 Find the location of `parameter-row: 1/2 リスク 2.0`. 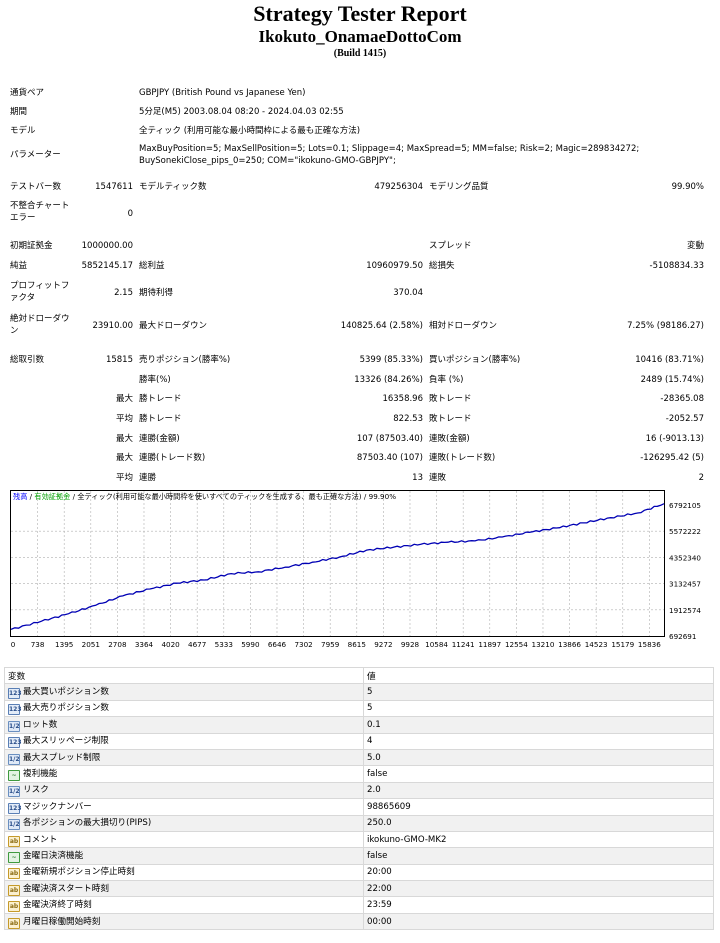

parameter-row: 1/2 リスク 2.0 is located at coordinates (359, 790).